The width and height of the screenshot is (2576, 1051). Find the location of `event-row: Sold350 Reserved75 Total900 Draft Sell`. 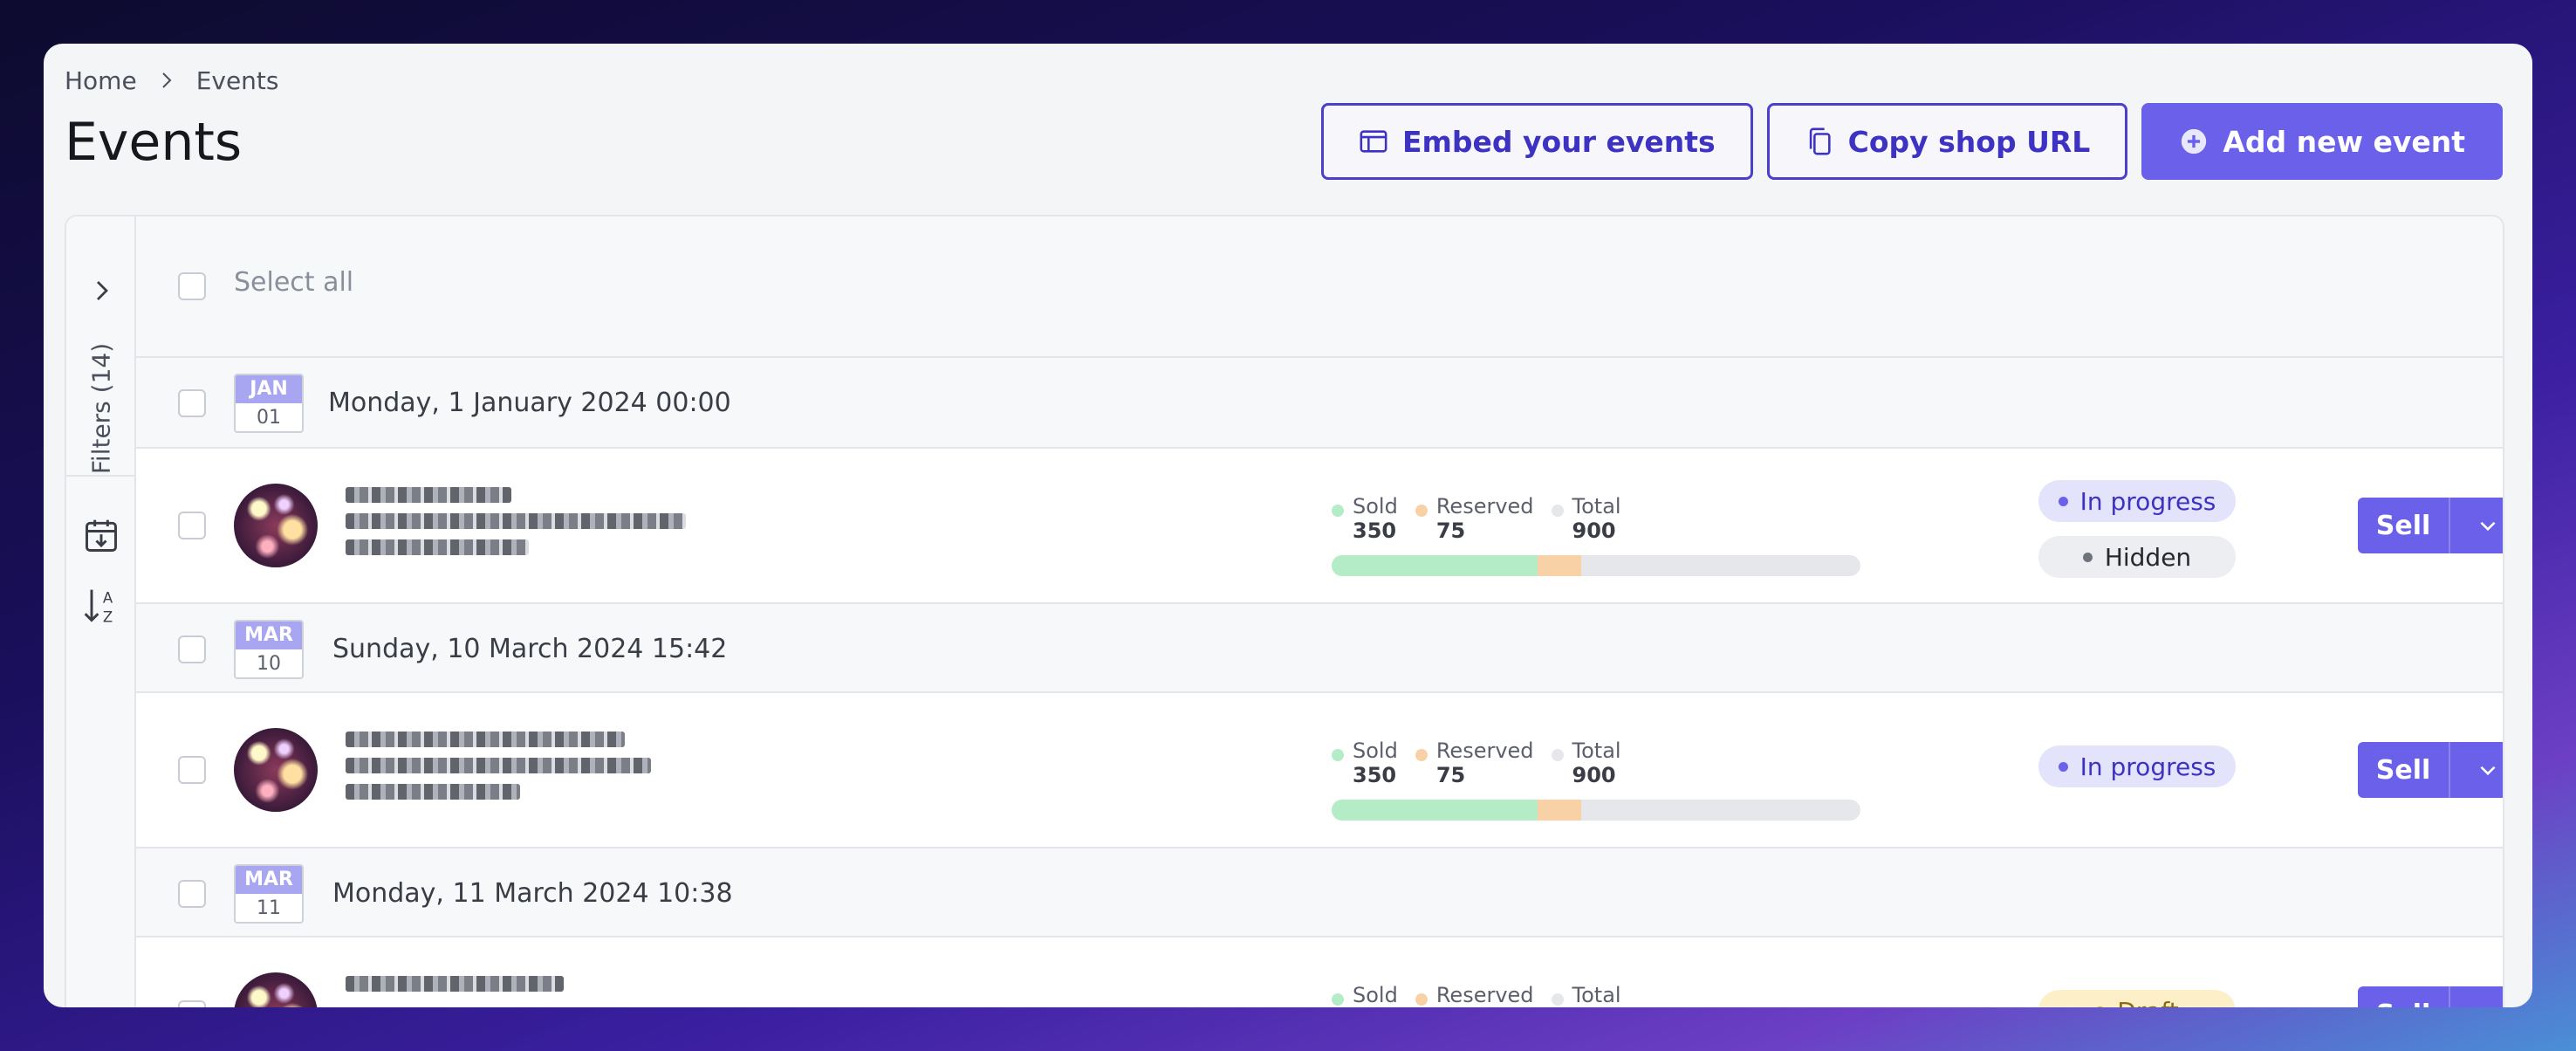

event-row: Sold350 Reserved75 Total900 Draft Sell is located at coordinates (1320, 973).